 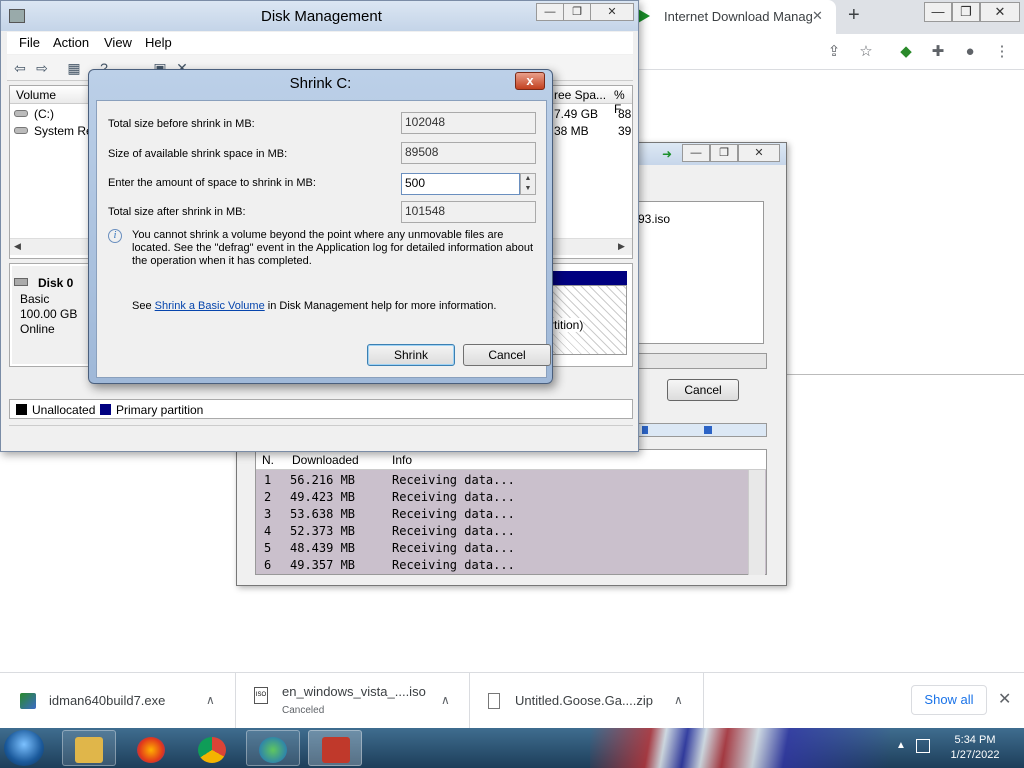 I want to click on zip-file-icon, so click(x=494, y=701).